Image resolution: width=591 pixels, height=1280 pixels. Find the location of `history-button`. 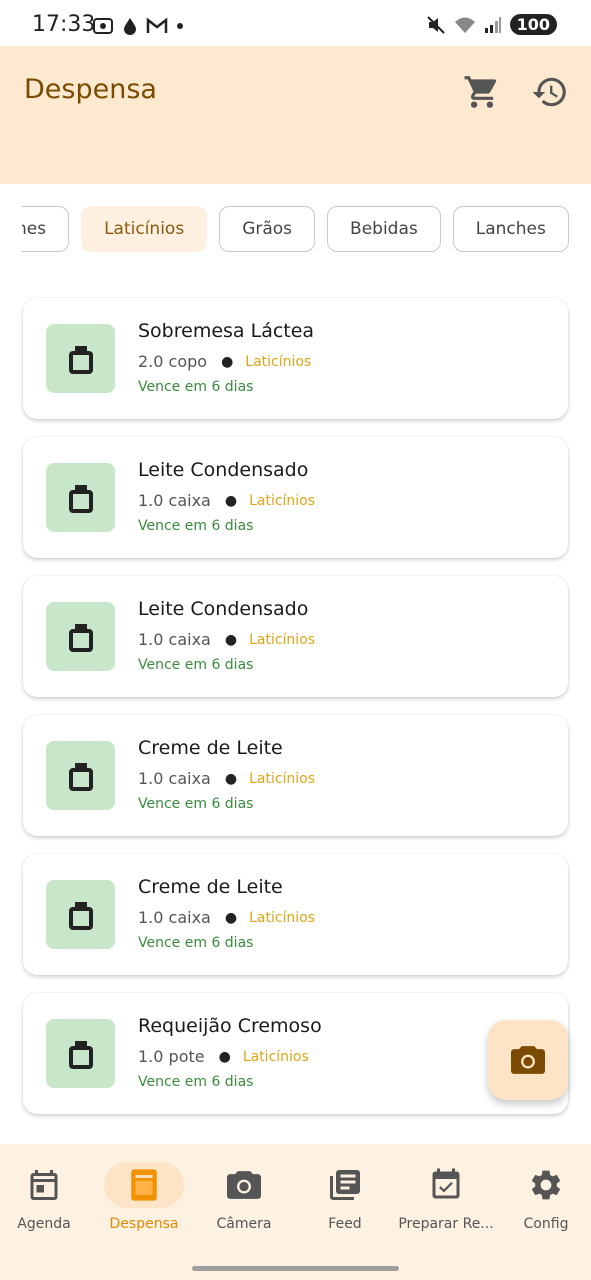

history-button is located at coordinates (550, 92).